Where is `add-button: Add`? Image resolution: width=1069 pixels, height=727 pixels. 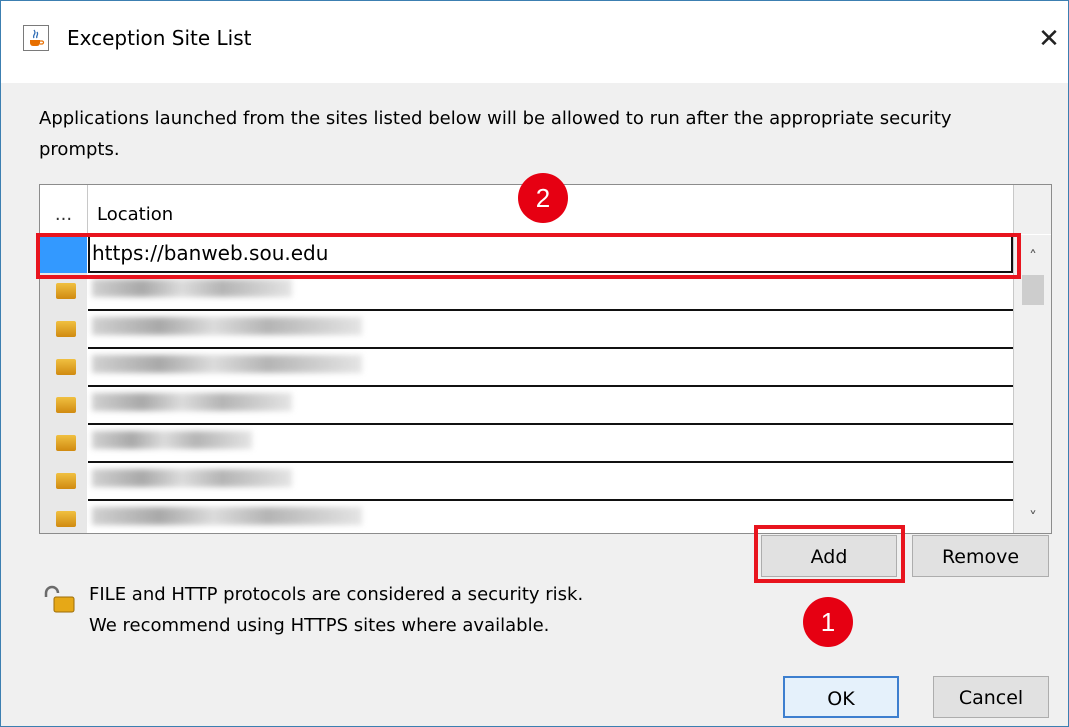 add-button: Add is located at coordinates (829, 556).